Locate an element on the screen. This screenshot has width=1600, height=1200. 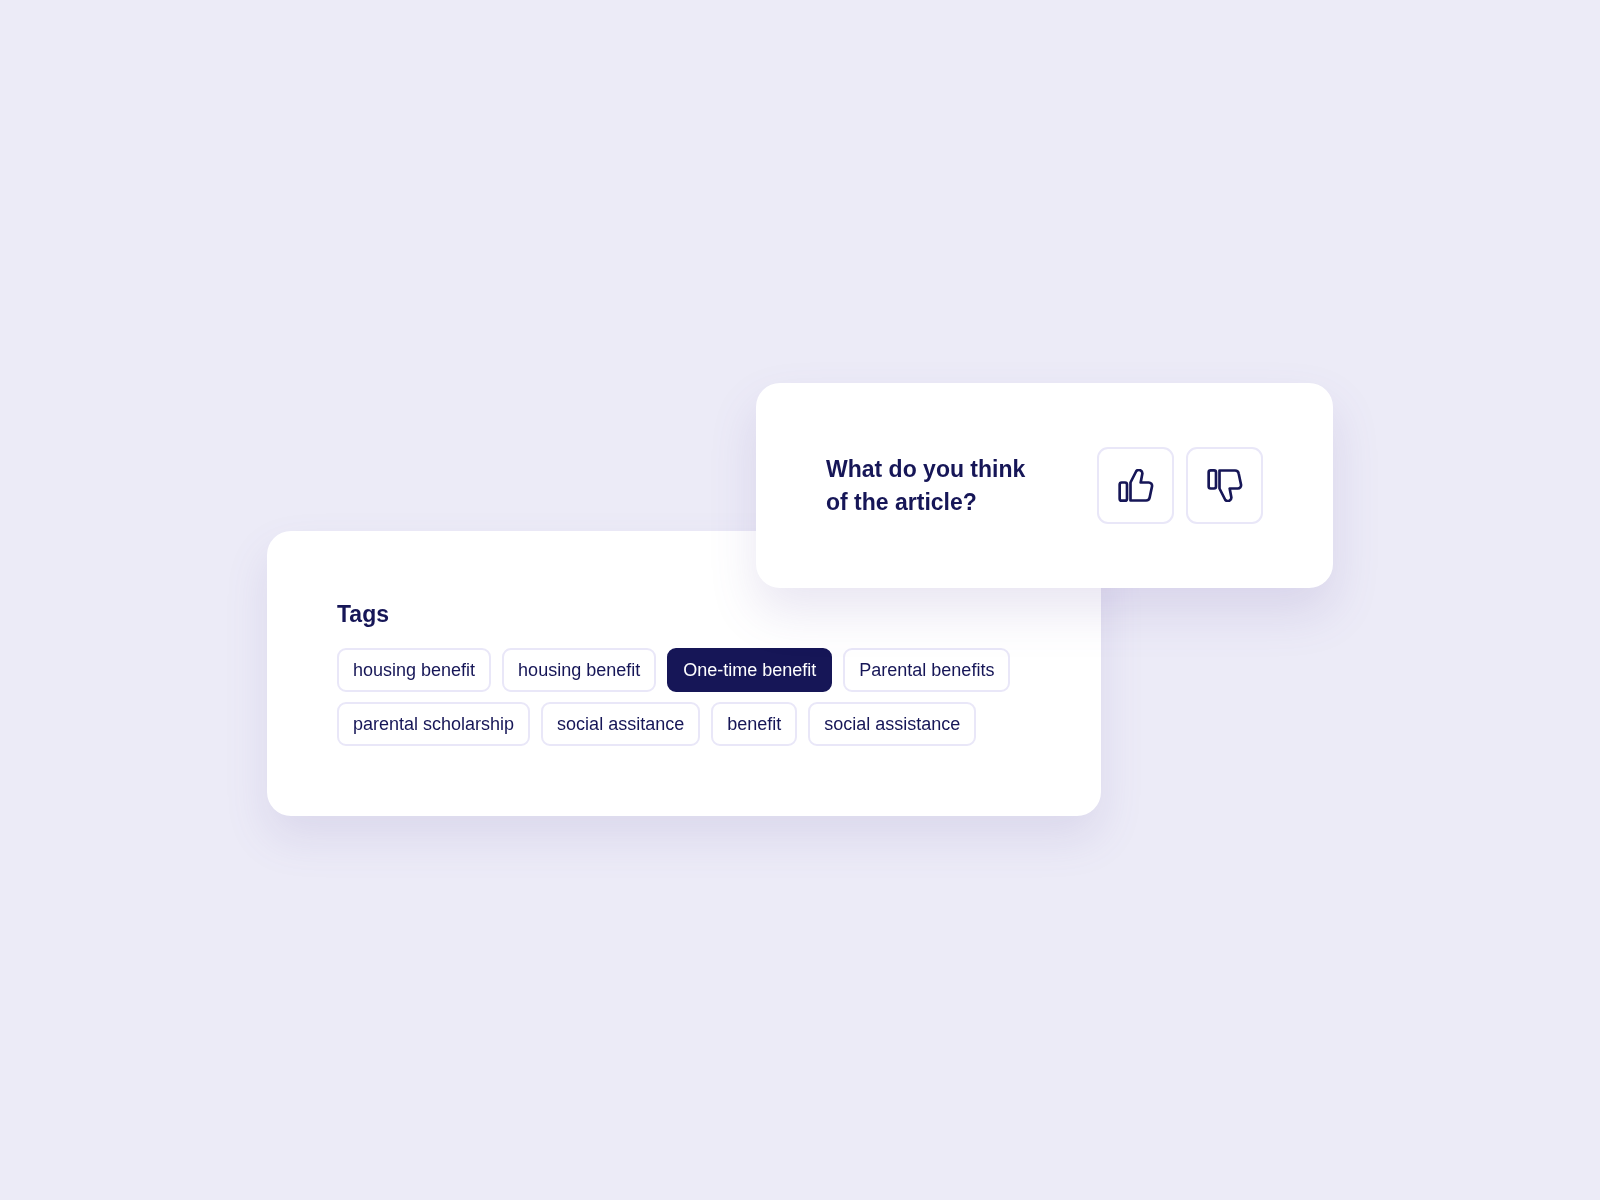
tags-heading: Tags is located at coordinates (363, 614).